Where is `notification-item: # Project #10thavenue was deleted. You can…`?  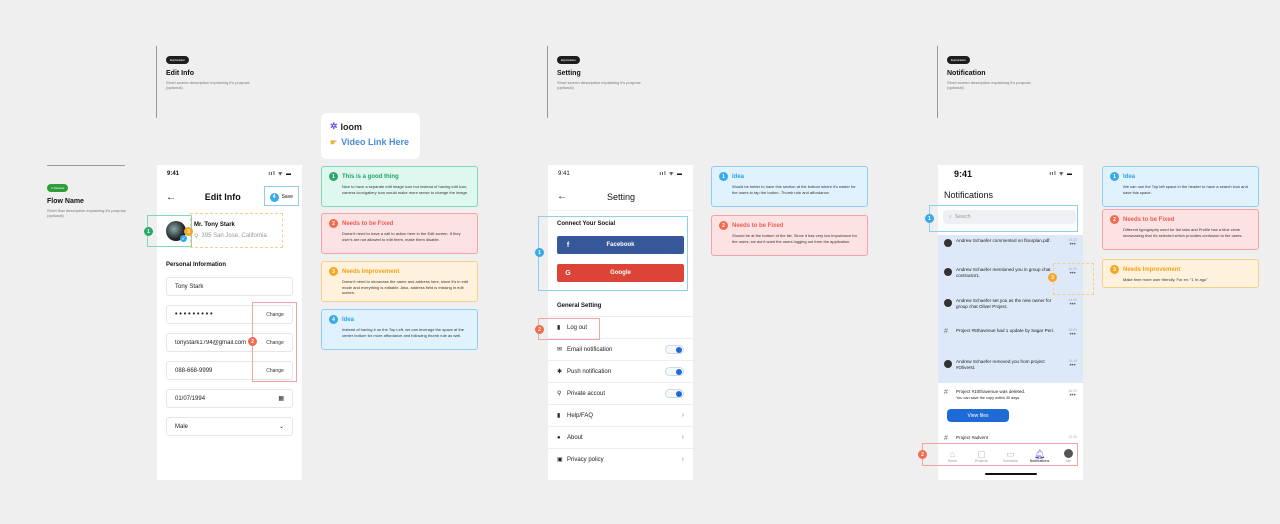
notification-item: # Project #10thavenue was deleted. You can… is located at coordinates (1010, 395).